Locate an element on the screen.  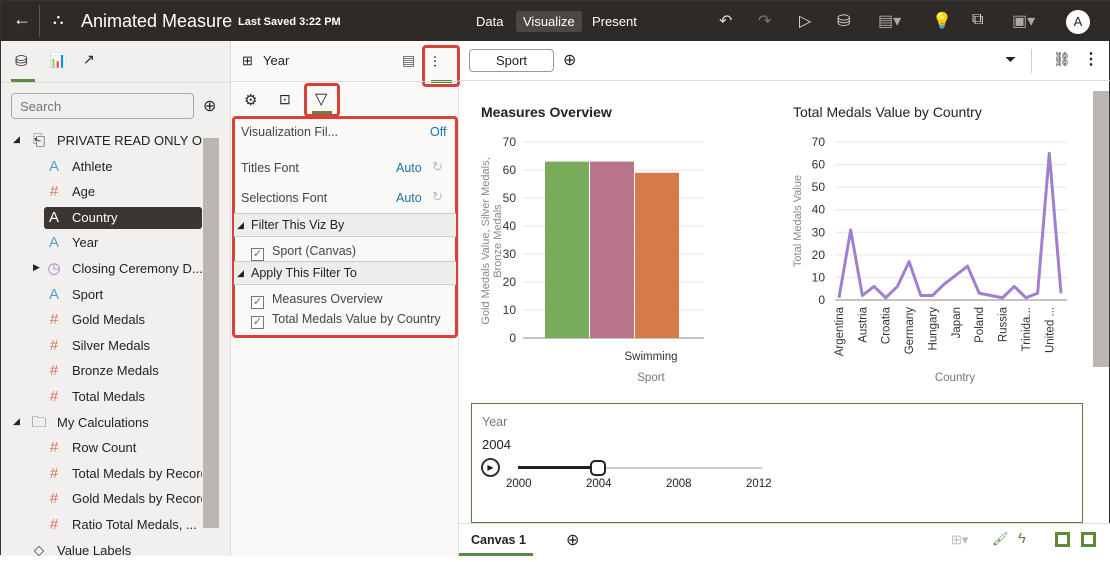
tree-item-label: Value Labels is located at coordinates (94, 550).